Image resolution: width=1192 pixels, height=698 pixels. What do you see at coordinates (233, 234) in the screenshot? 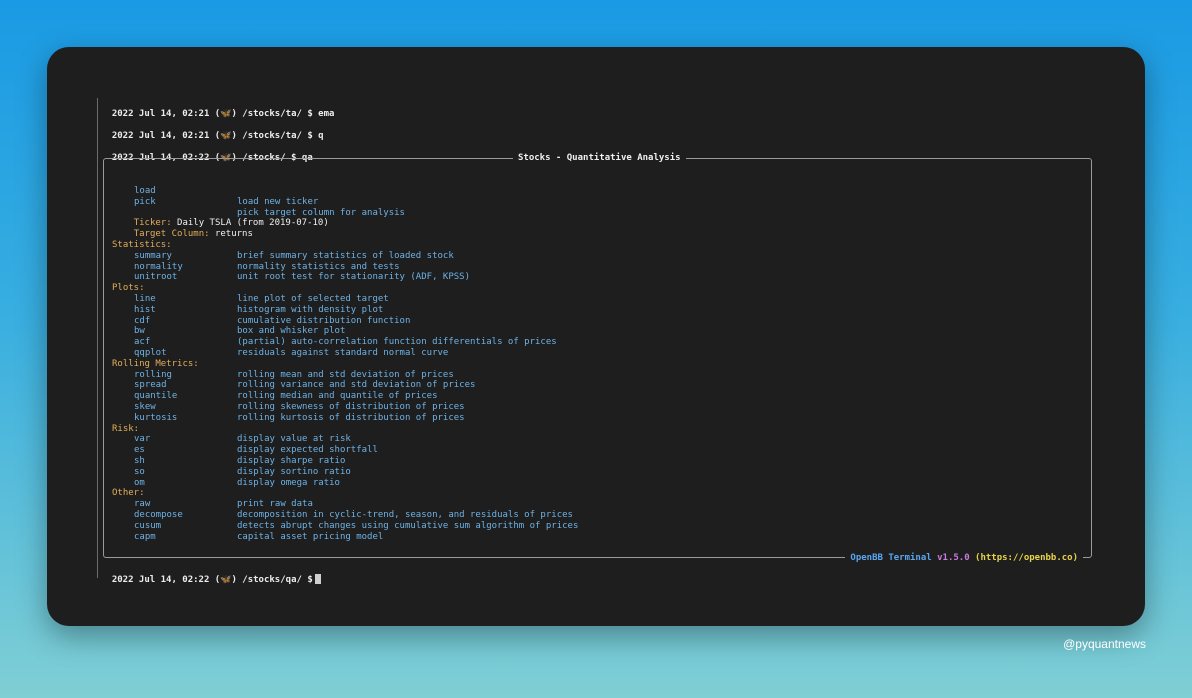
I see `target-column-value: returns` at bounding box center [233, 234].